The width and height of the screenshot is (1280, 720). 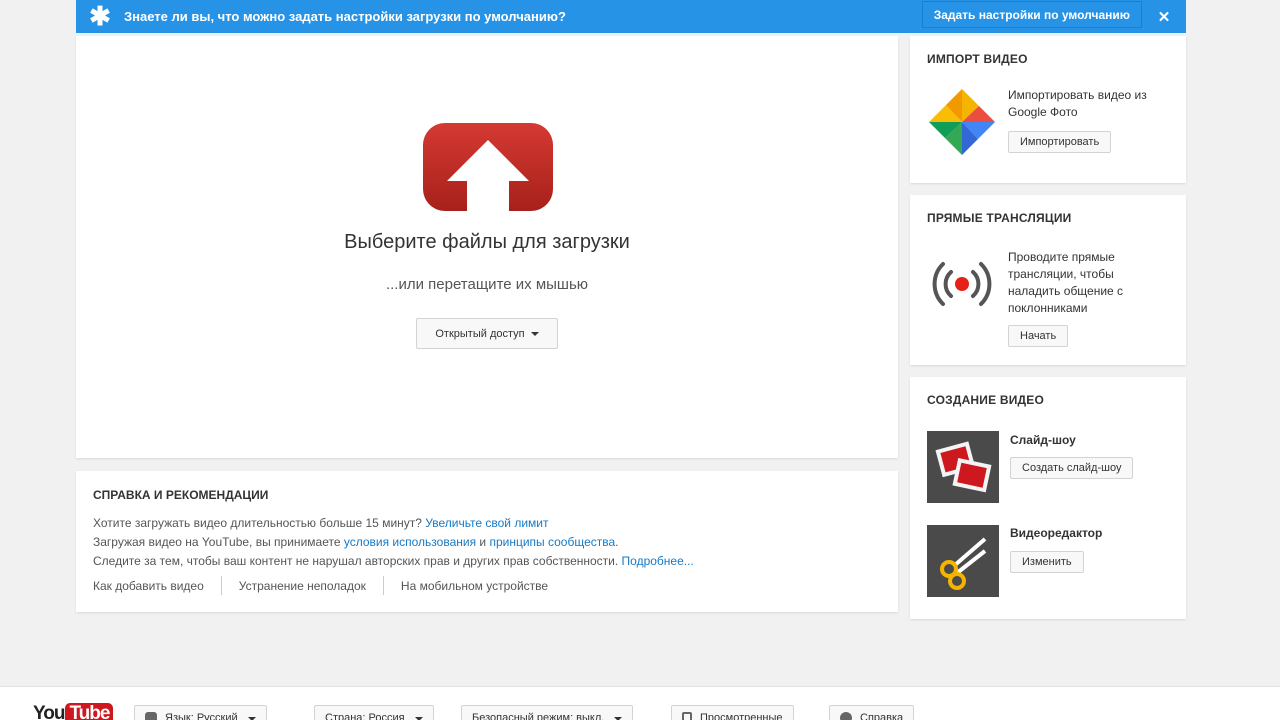 I want to click on hourglass-icon, so click(x=687, y=716).